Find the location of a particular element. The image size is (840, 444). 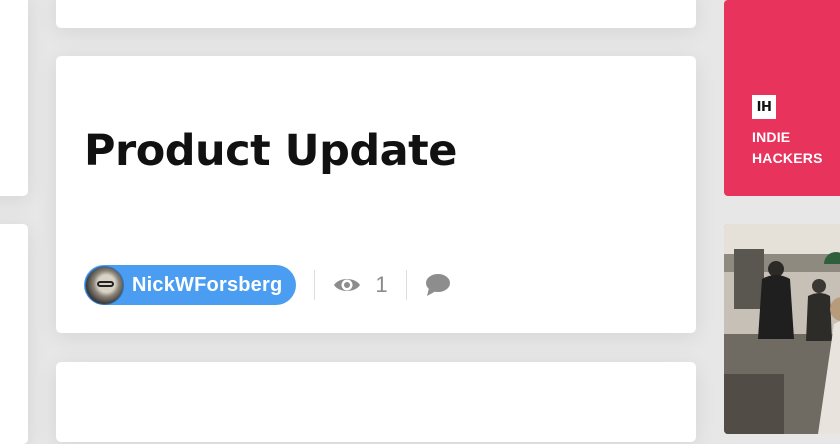

eye-icon is located at coordinates (347, 285).